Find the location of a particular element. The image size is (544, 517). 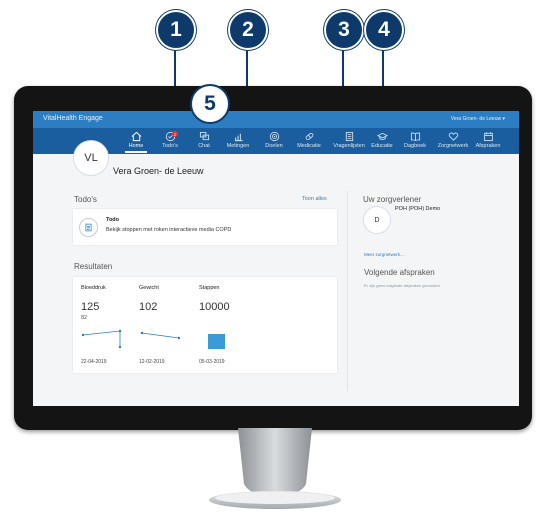

monitor-stand is located at coordinates (275, 468).